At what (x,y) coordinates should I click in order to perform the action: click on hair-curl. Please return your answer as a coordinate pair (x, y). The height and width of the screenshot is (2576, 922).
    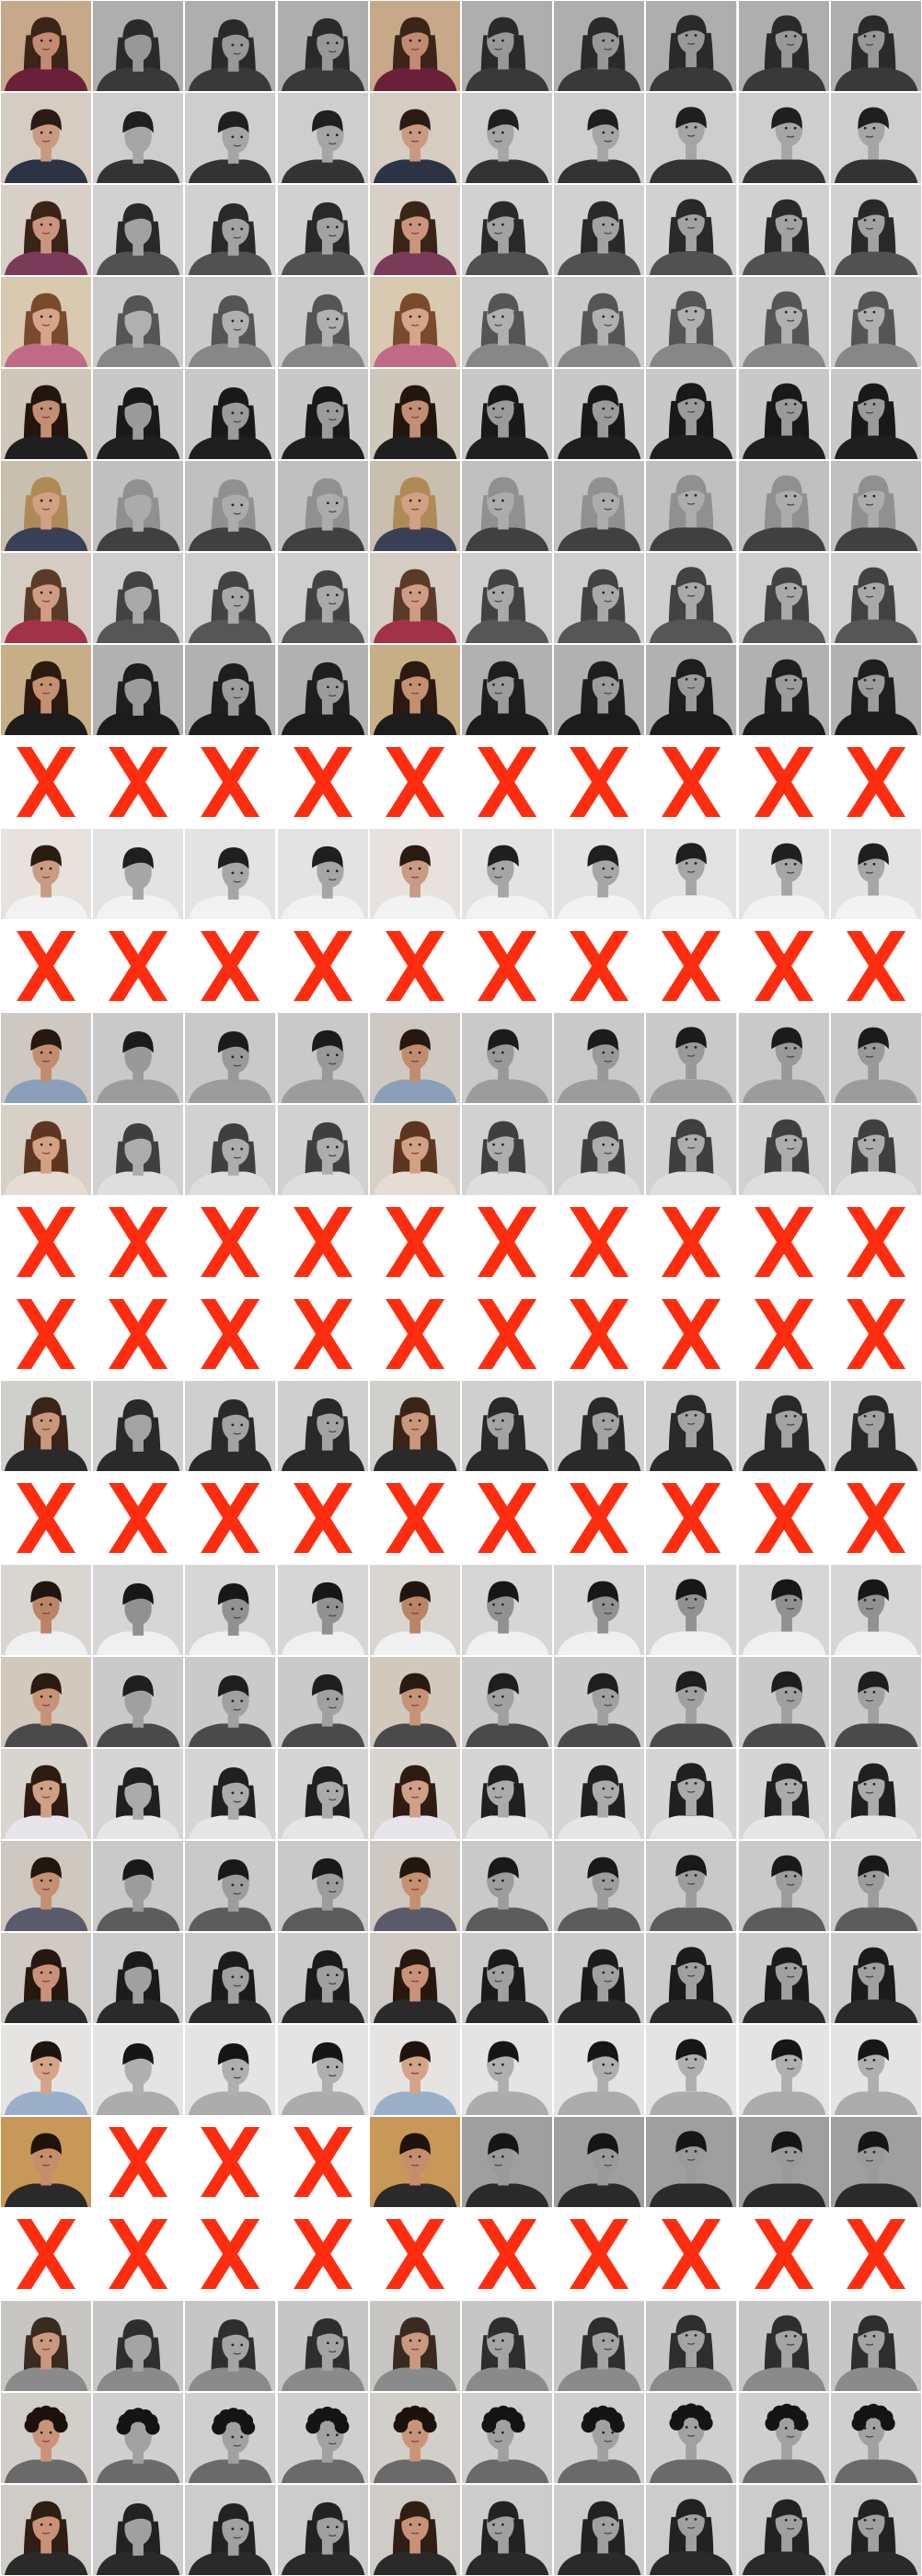
    Looking at the image, I should click on (341, 2426).